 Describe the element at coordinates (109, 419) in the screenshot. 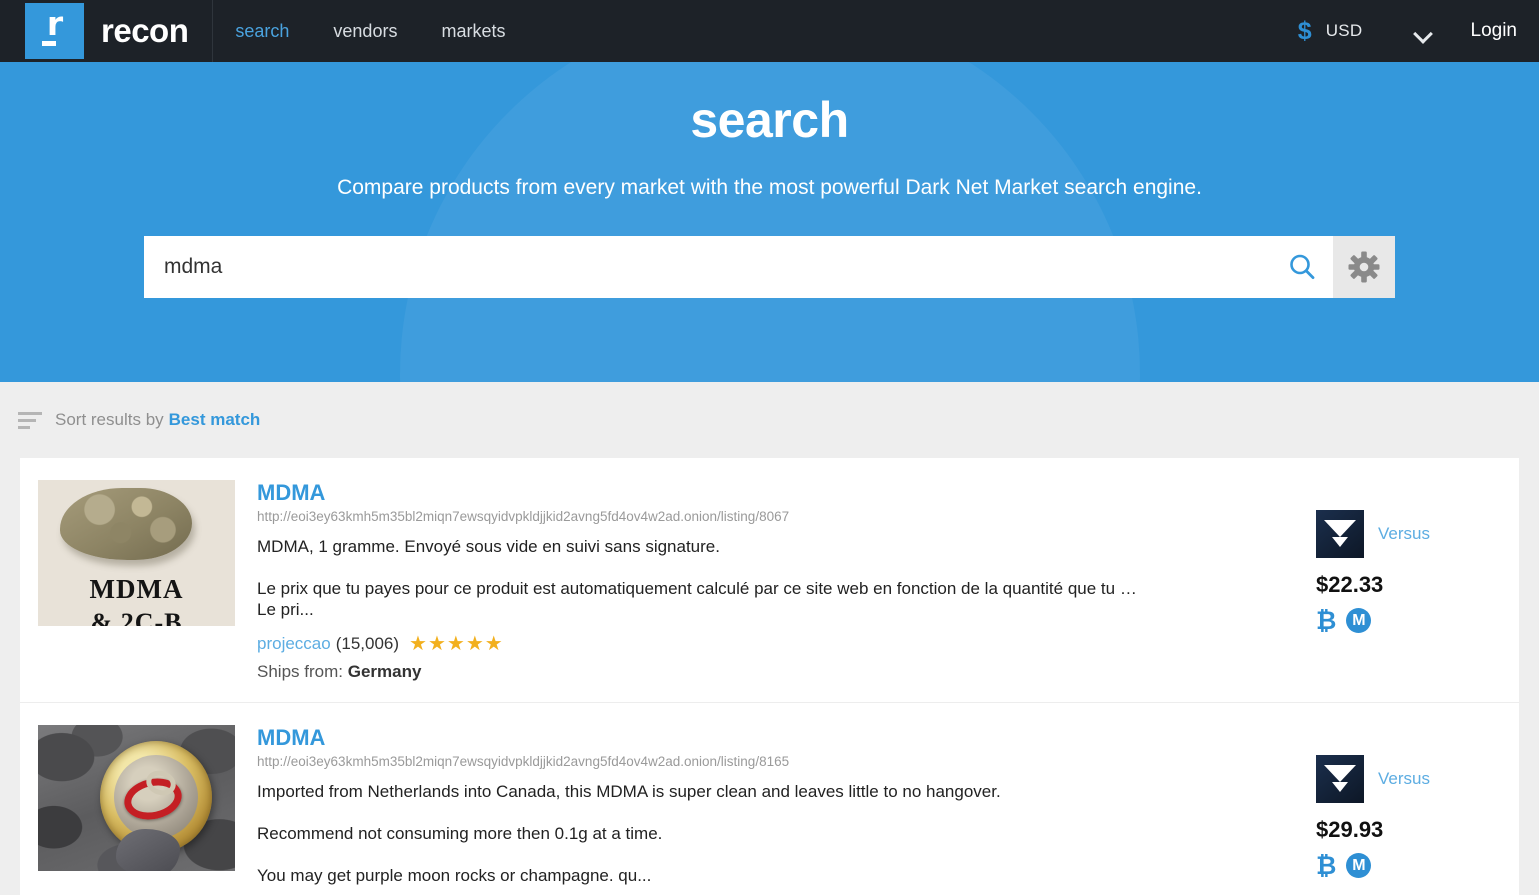

I see `sort-label: Sort results by` at that location.